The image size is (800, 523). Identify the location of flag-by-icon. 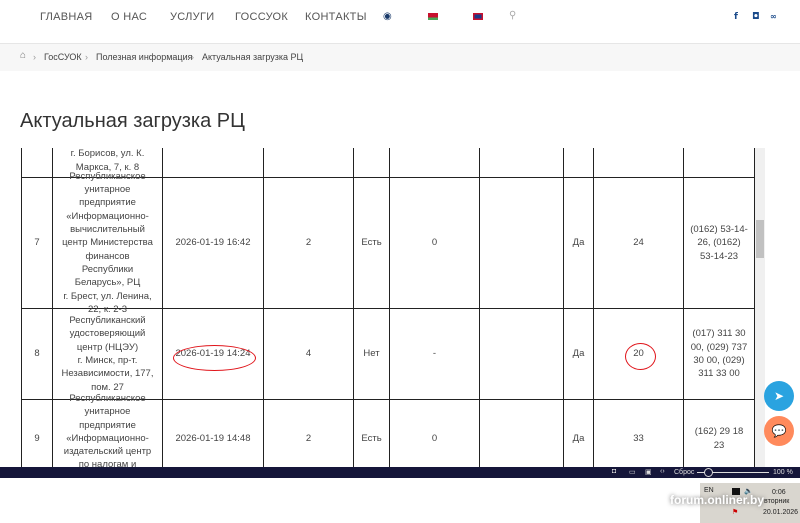
(433, 16).